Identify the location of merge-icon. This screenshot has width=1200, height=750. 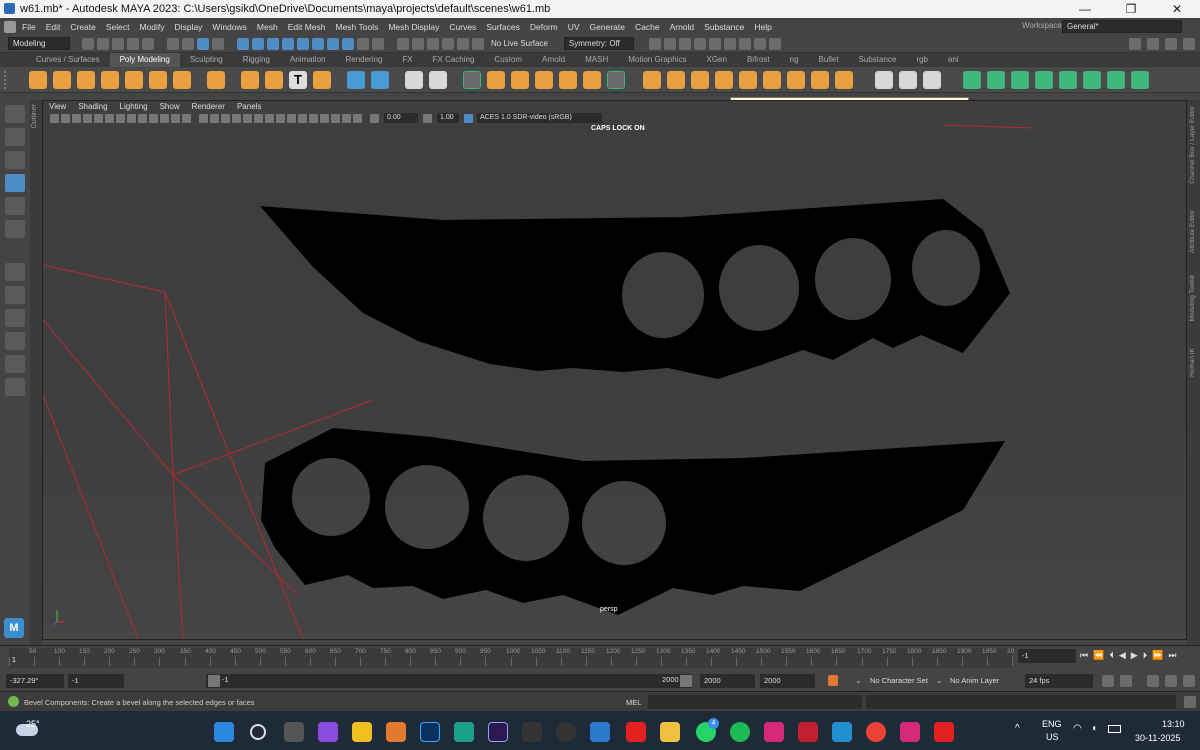
(772, 79).